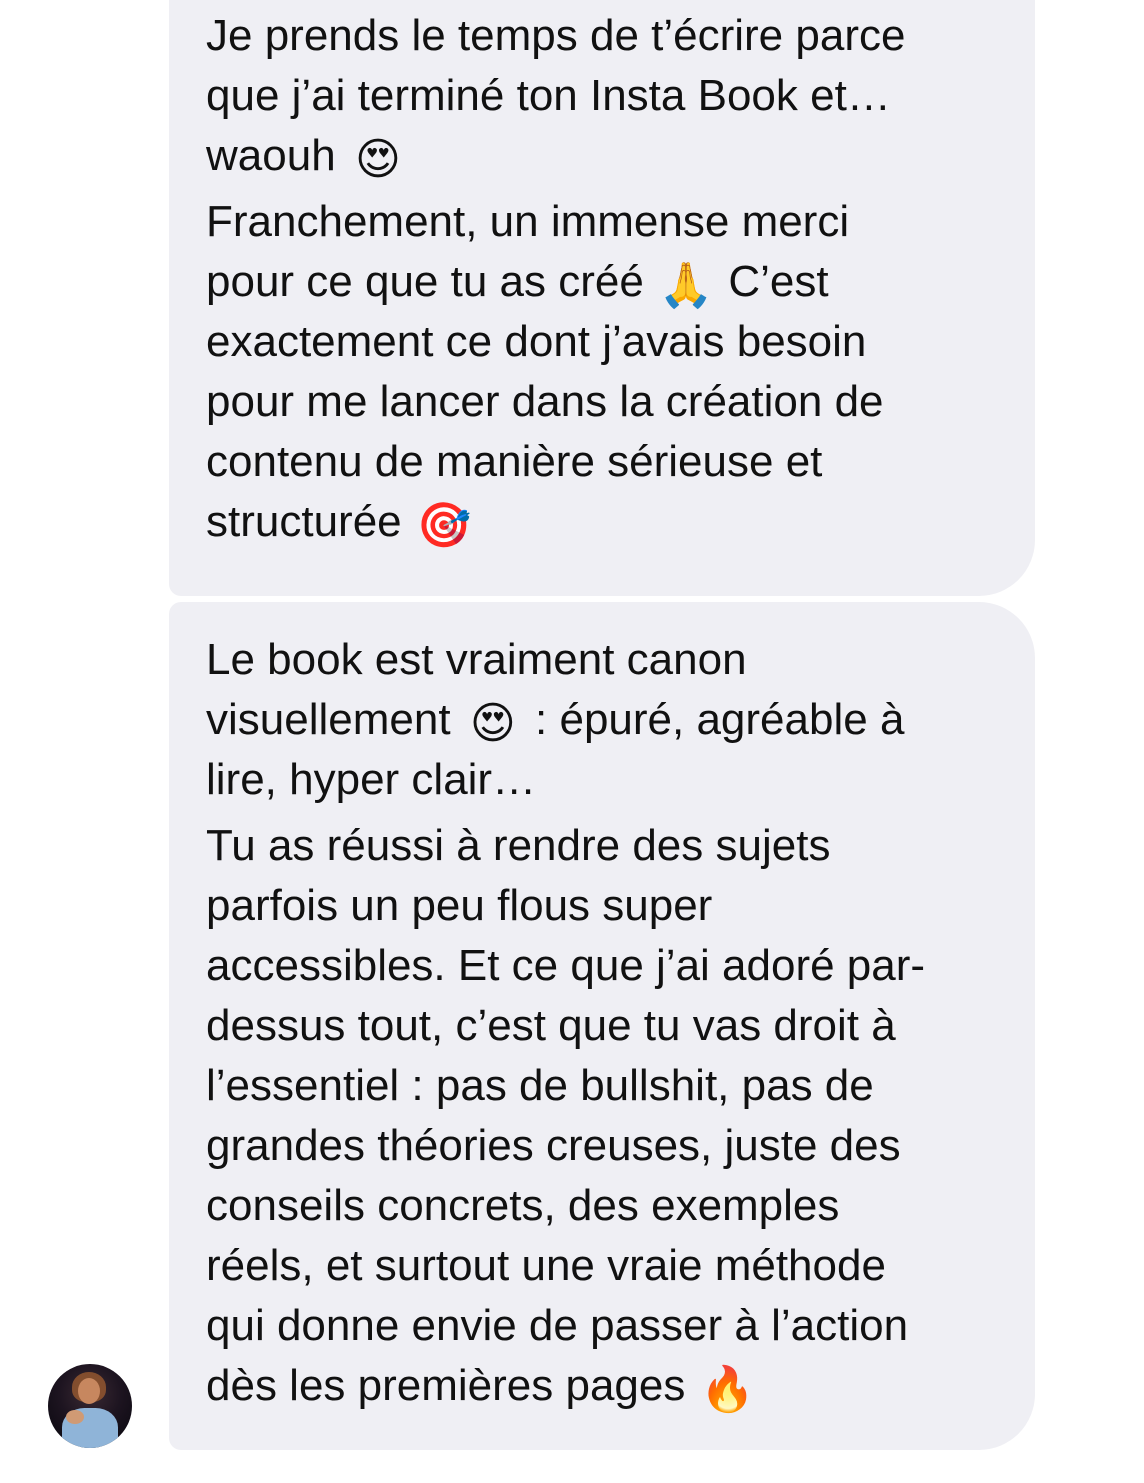 The width and height of the screenshot is (1144, 1483). Describe the element at coordinates (546, 1265) in the screenshot. I see `line-text: réels, et surtout une vraie méthode` at that location.